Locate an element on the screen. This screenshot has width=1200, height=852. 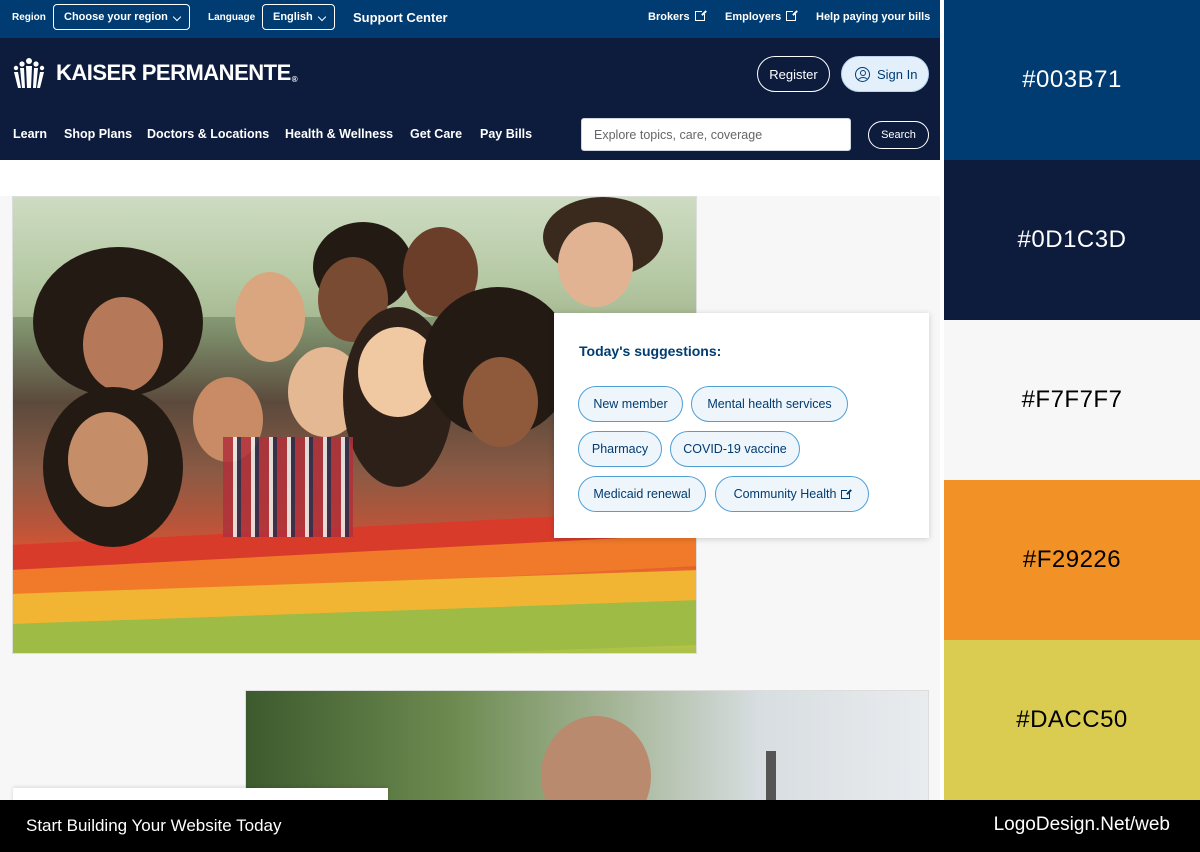
plaid-shirt is located at coordinates (288, 487).